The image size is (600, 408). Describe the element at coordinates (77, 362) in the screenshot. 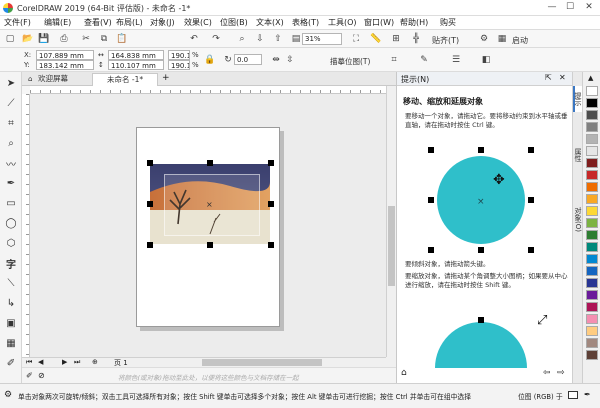

I see `last-page-icon: ⏭` at that location.